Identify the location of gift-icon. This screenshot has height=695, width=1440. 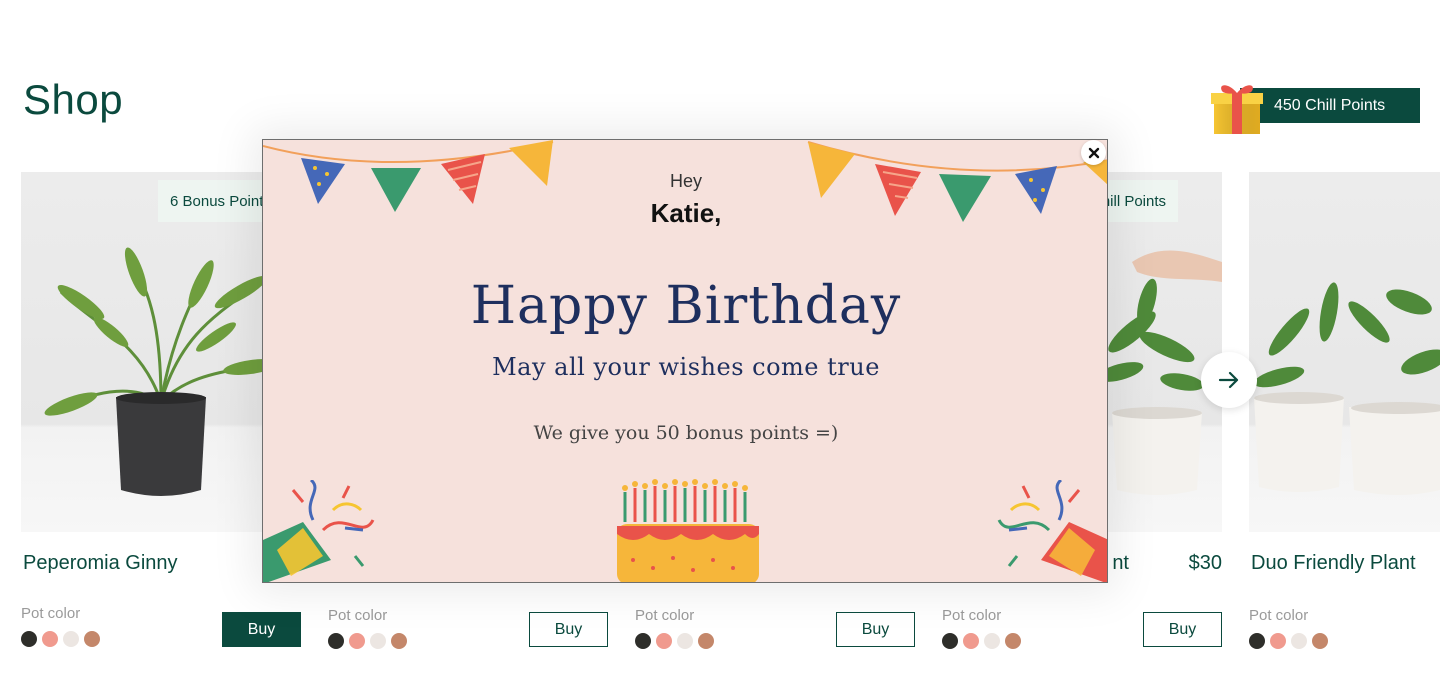
(1237, 109).